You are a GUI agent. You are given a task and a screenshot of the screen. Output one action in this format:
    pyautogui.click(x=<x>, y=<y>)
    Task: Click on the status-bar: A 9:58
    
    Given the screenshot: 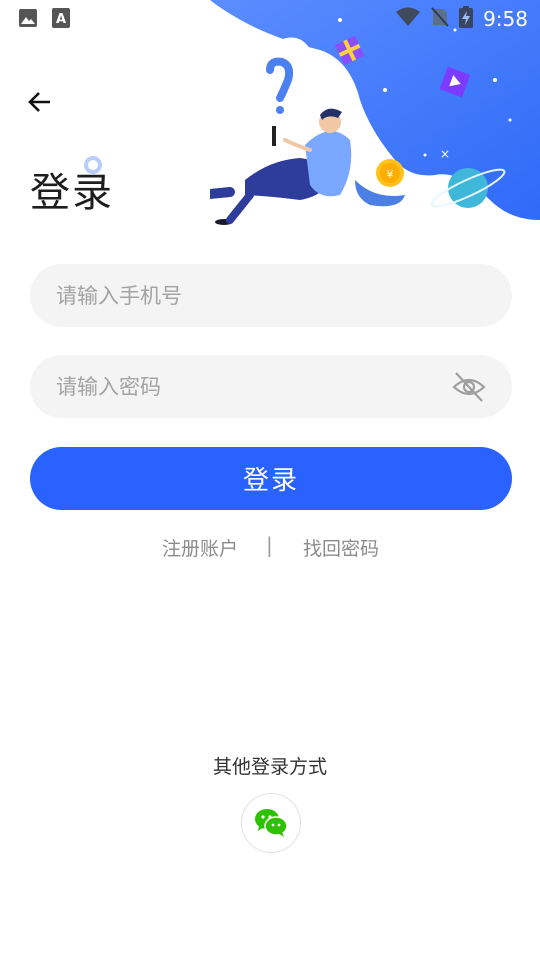 What is the action you would take?
    pyautogui.click(x=270, y=18)
    